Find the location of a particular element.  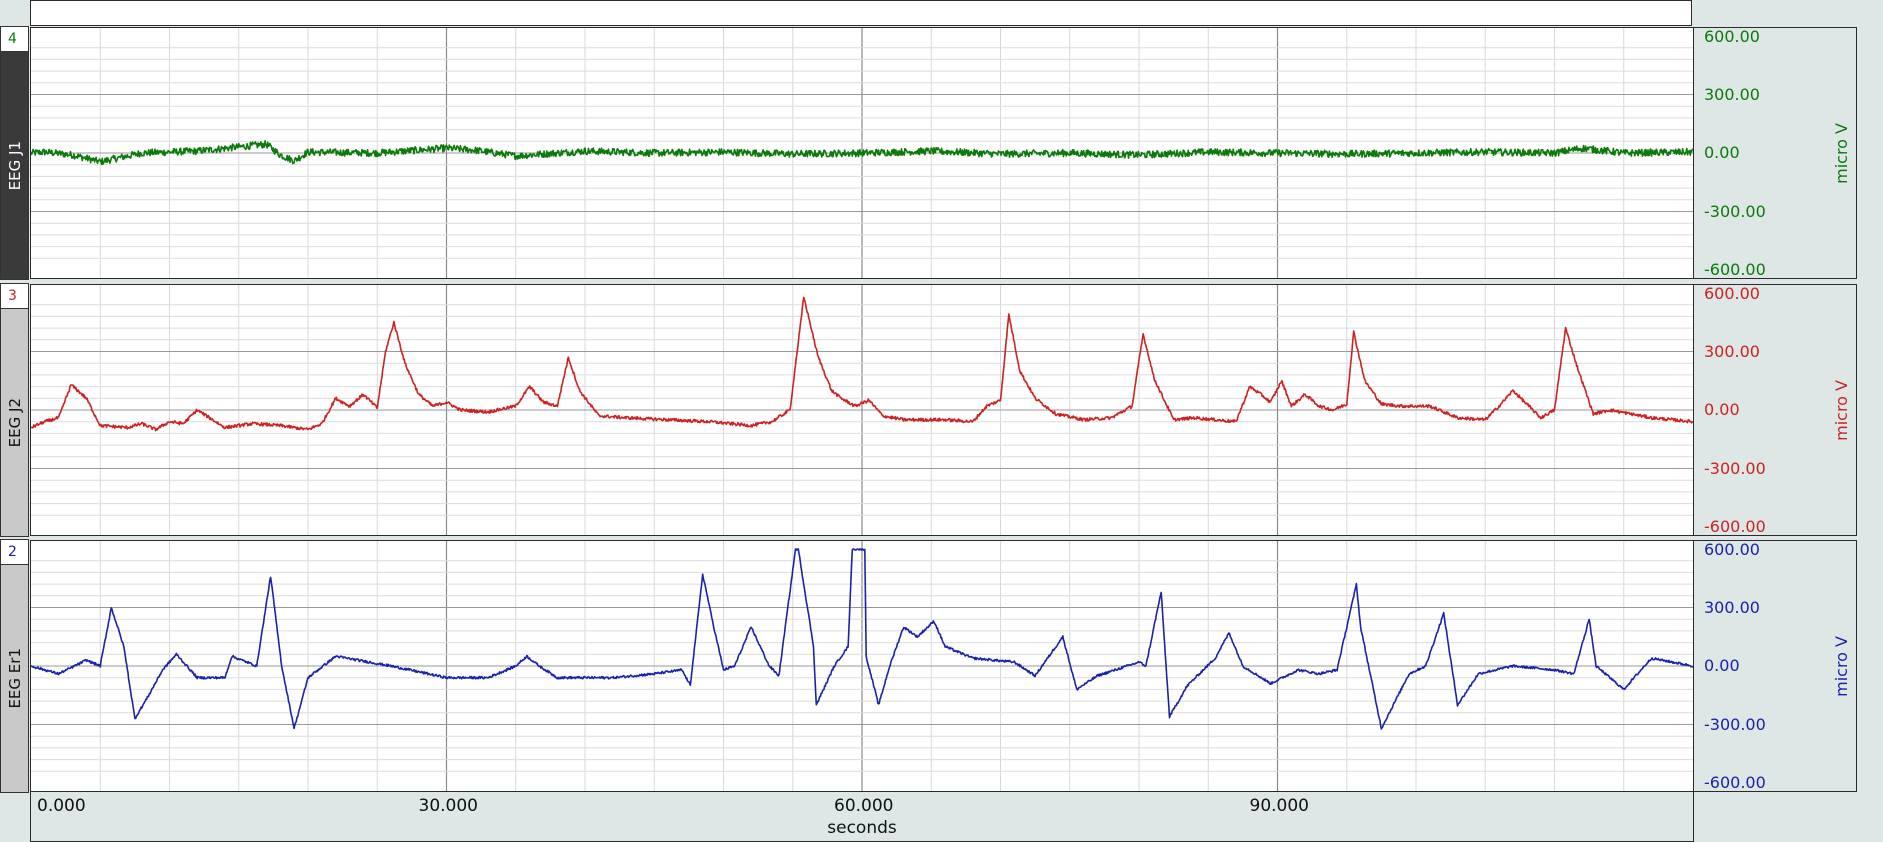

channel-tab-eeg-j1: 4 EEG J1 is located at coordinates (14, 153).